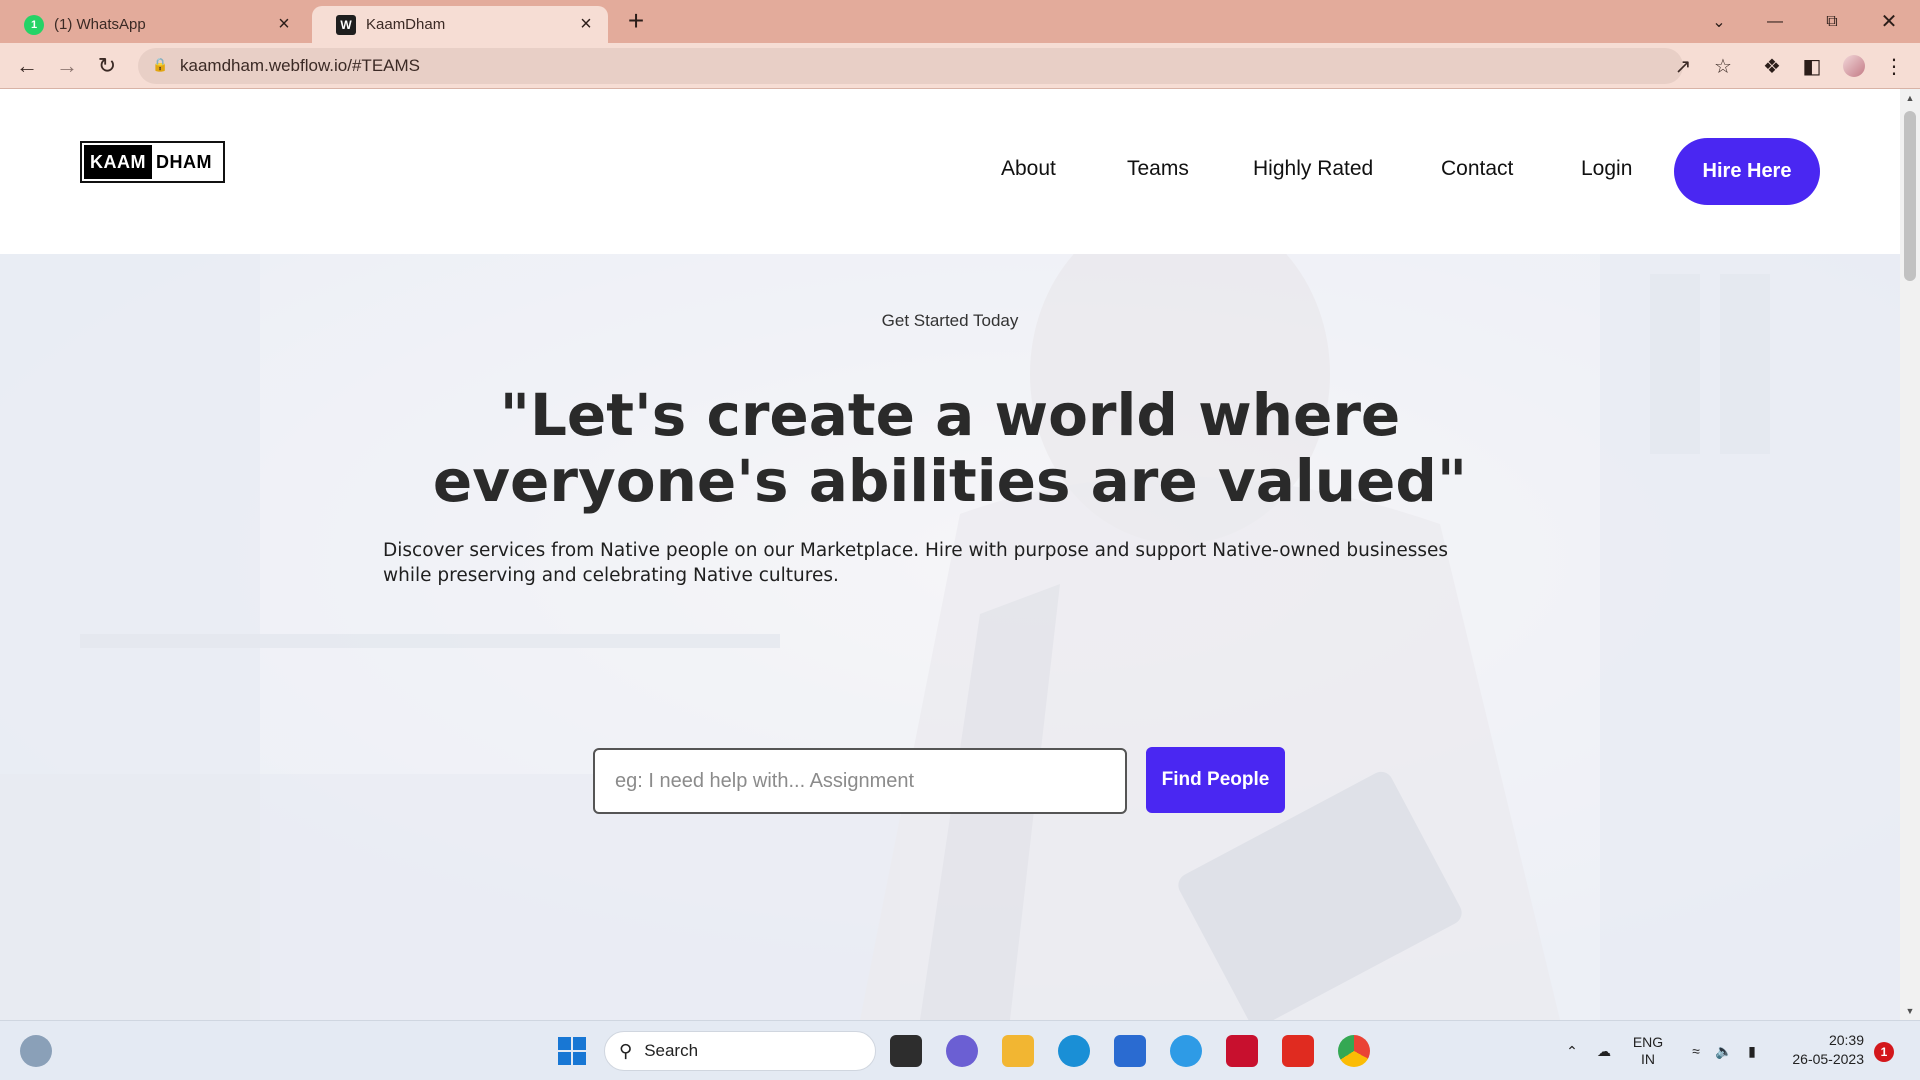 The image size is (1920, 1080). What do you see at coordinates (626, 1050) in the screenshot?
I see `search-icon: ⚲` at bounding box center [626, 1050].